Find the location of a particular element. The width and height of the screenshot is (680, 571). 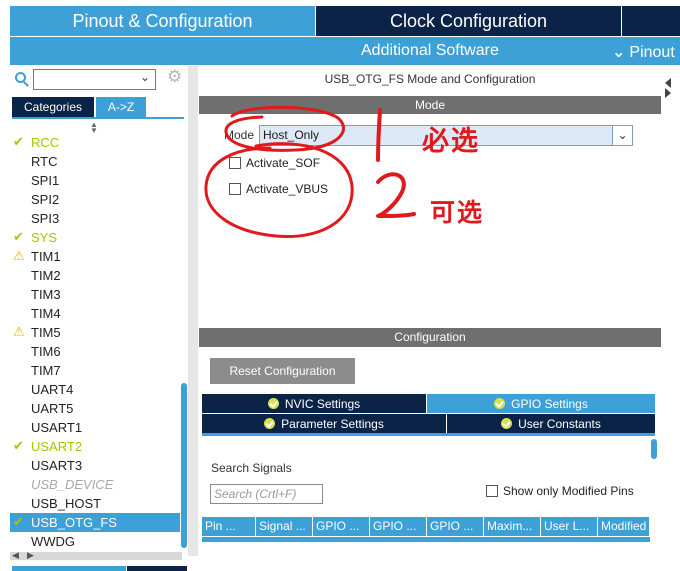

tab-nvic-settings: NVIC Settings is located at coordinates (314, 403).